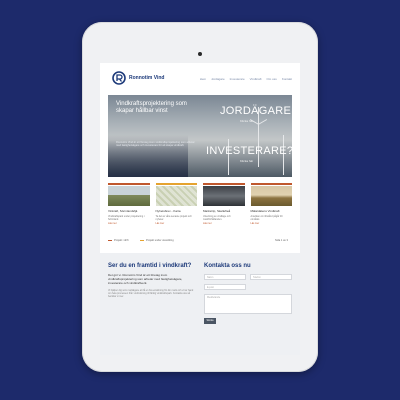 This screenshot has height=400, width=400. What do you see at coordinates (225, 277) in the screenshot?
I see `name-field: Namn` at bounding box center [225, 277].